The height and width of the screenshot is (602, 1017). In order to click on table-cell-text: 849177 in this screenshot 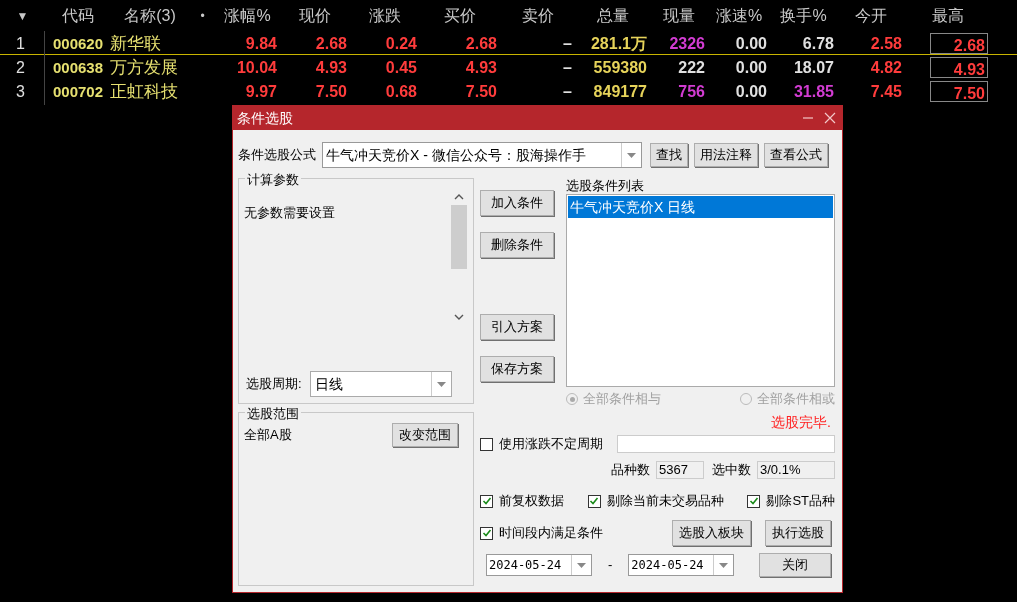, I will do `click(620, 91)`.